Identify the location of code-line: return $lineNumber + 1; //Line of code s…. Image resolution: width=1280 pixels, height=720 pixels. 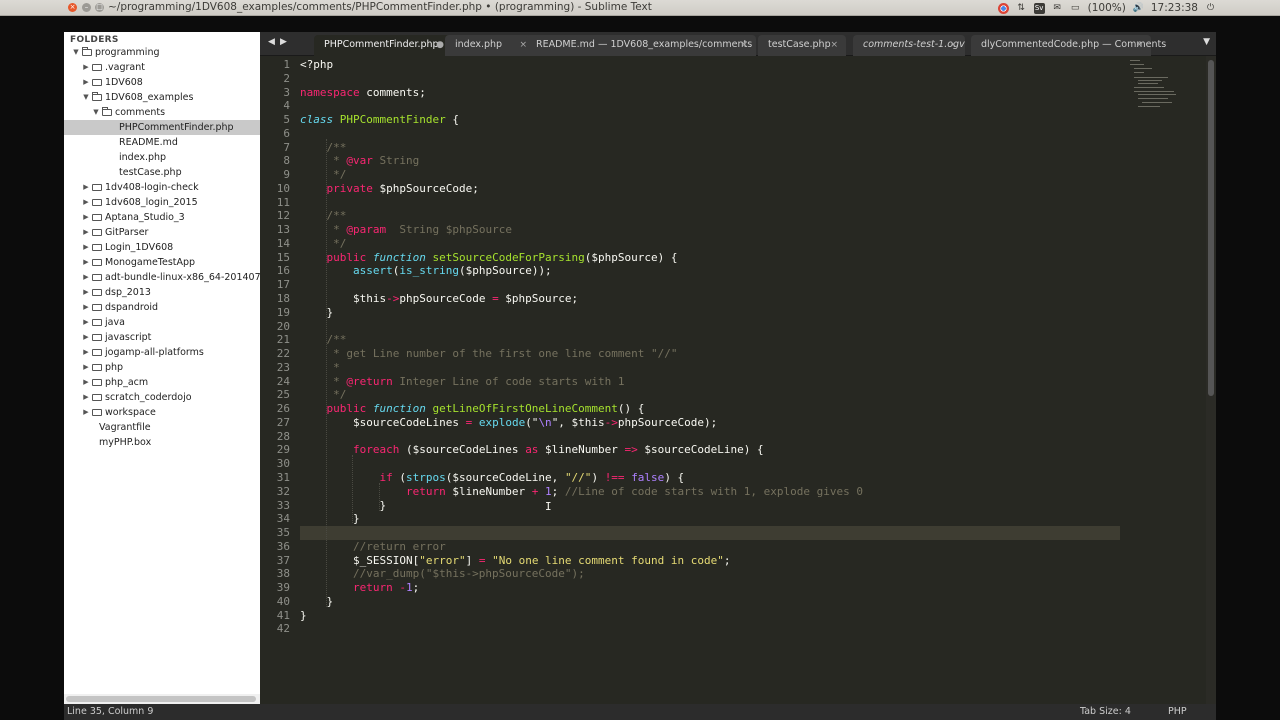
(710, 492).